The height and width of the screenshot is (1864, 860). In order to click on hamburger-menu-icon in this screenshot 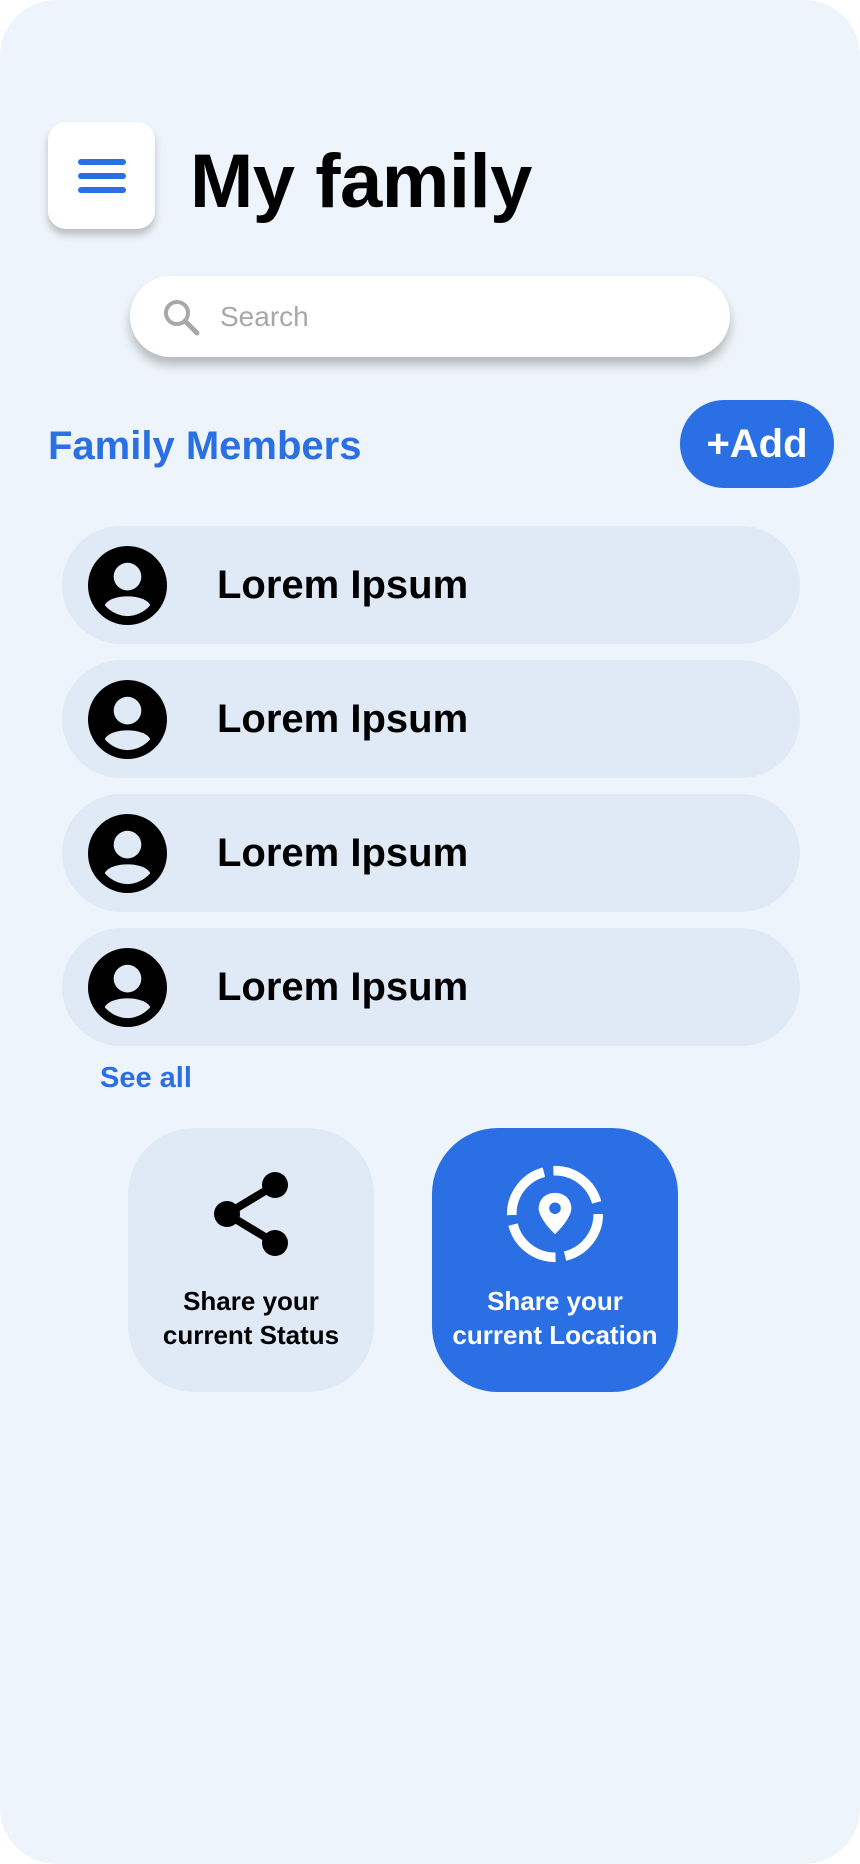, I will do `click(101, 175)`.